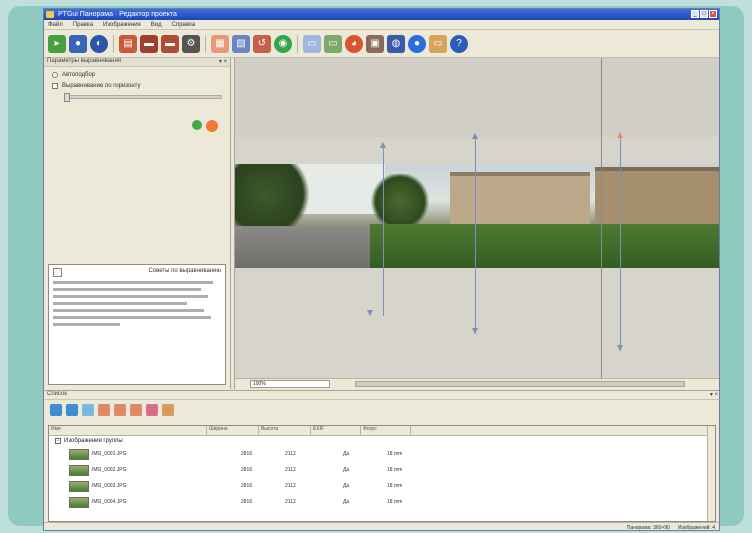  Describe the element at coordinates (205, 126) in the screenshot. I see `panel-actions` at that location.